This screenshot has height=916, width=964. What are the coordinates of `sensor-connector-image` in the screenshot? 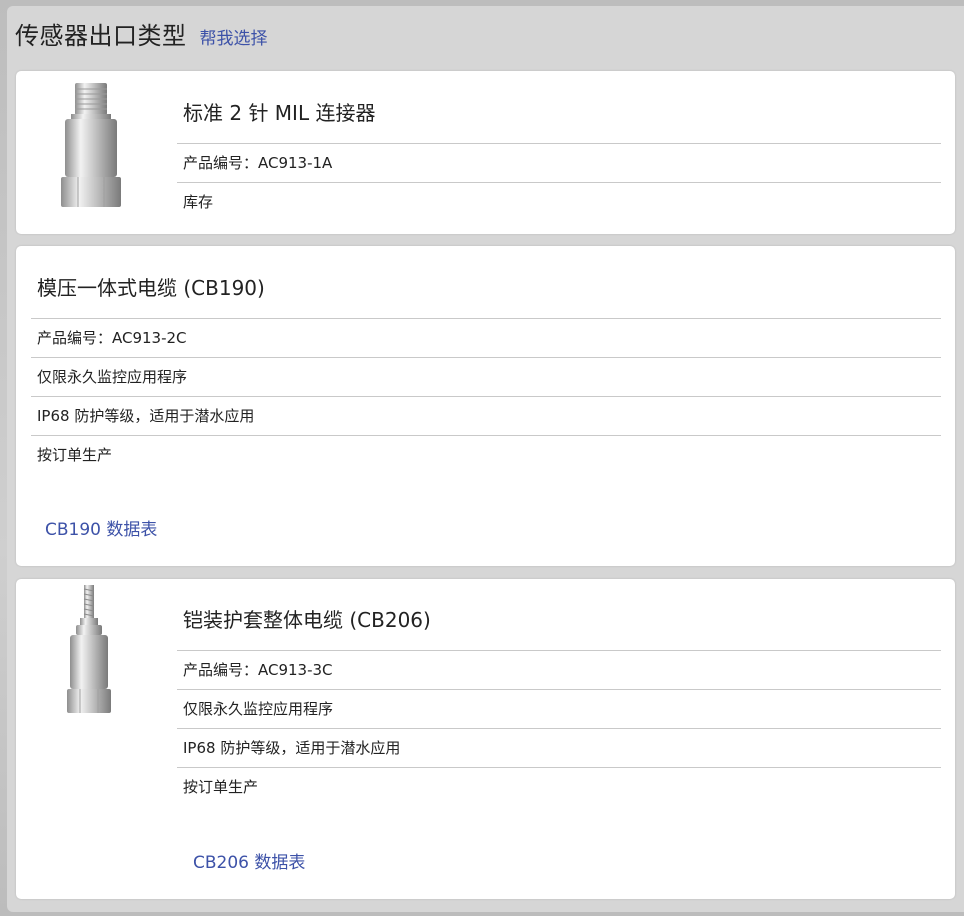 It's located at (91, 145).